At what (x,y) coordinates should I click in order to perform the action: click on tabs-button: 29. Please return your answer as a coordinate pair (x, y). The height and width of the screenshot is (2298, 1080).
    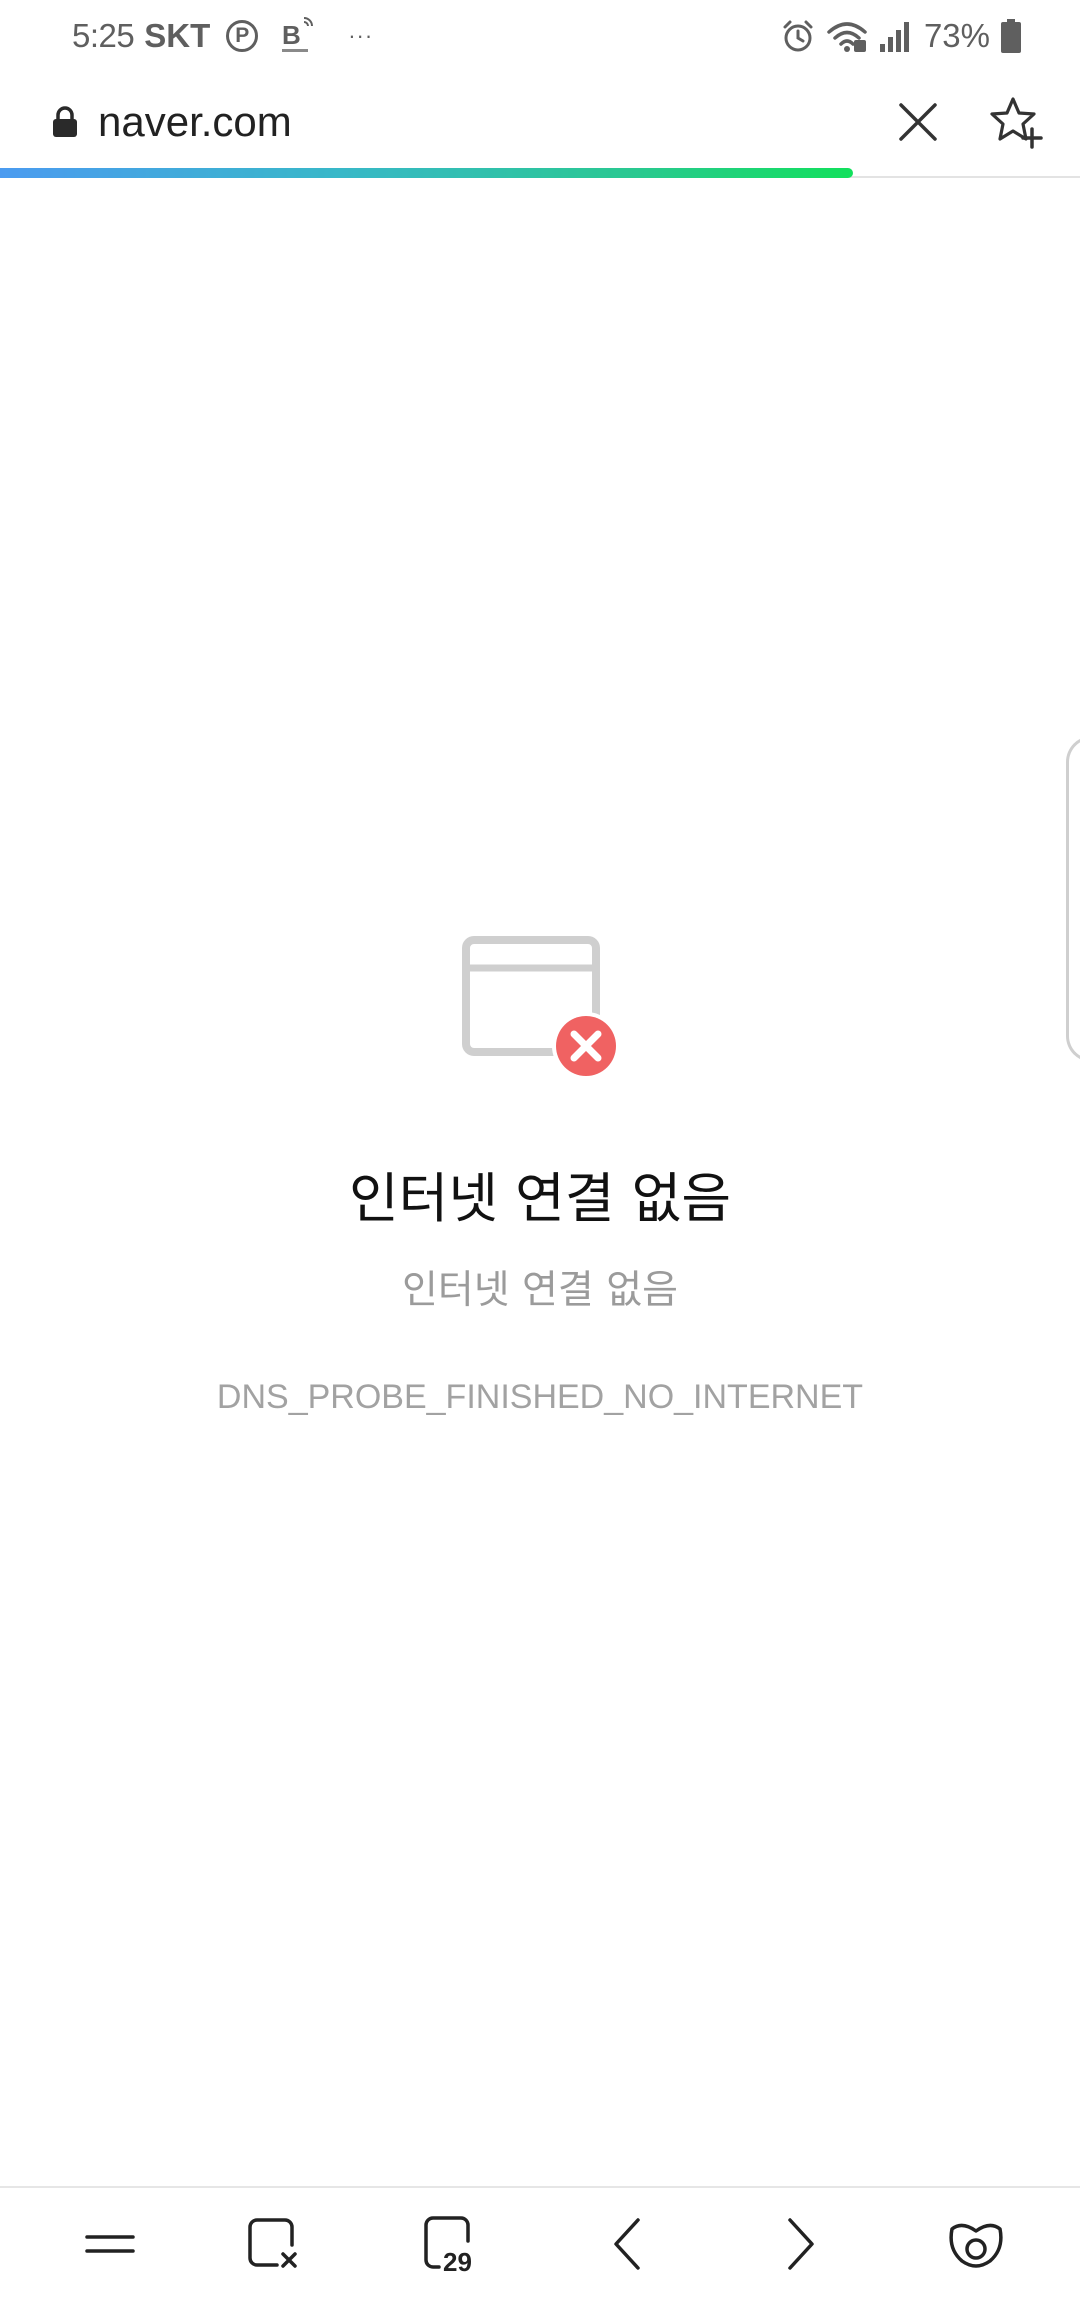
    Looking at the image, I should click on (452, 2244).